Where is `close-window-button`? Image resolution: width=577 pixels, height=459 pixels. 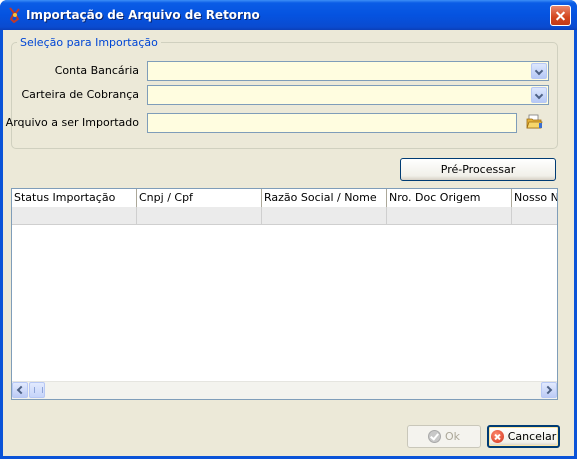
close-window-button is located at coordinates (560, 15).